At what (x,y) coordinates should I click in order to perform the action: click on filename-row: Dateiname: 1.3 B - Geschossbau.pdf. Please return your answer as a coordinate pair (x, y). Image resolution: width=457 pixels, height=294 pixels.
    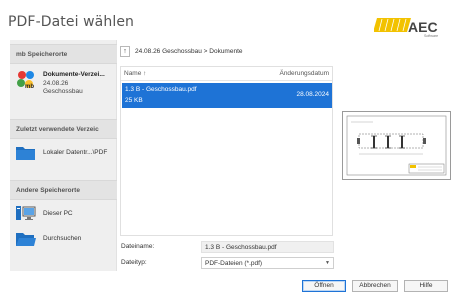
    Looking at the image, I should click on (227, 247).